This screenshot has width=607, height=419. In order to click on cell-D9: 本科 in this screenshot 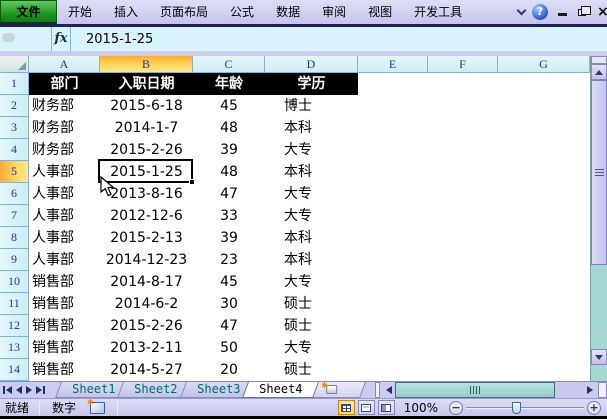, I will do `click(311, 260)`.